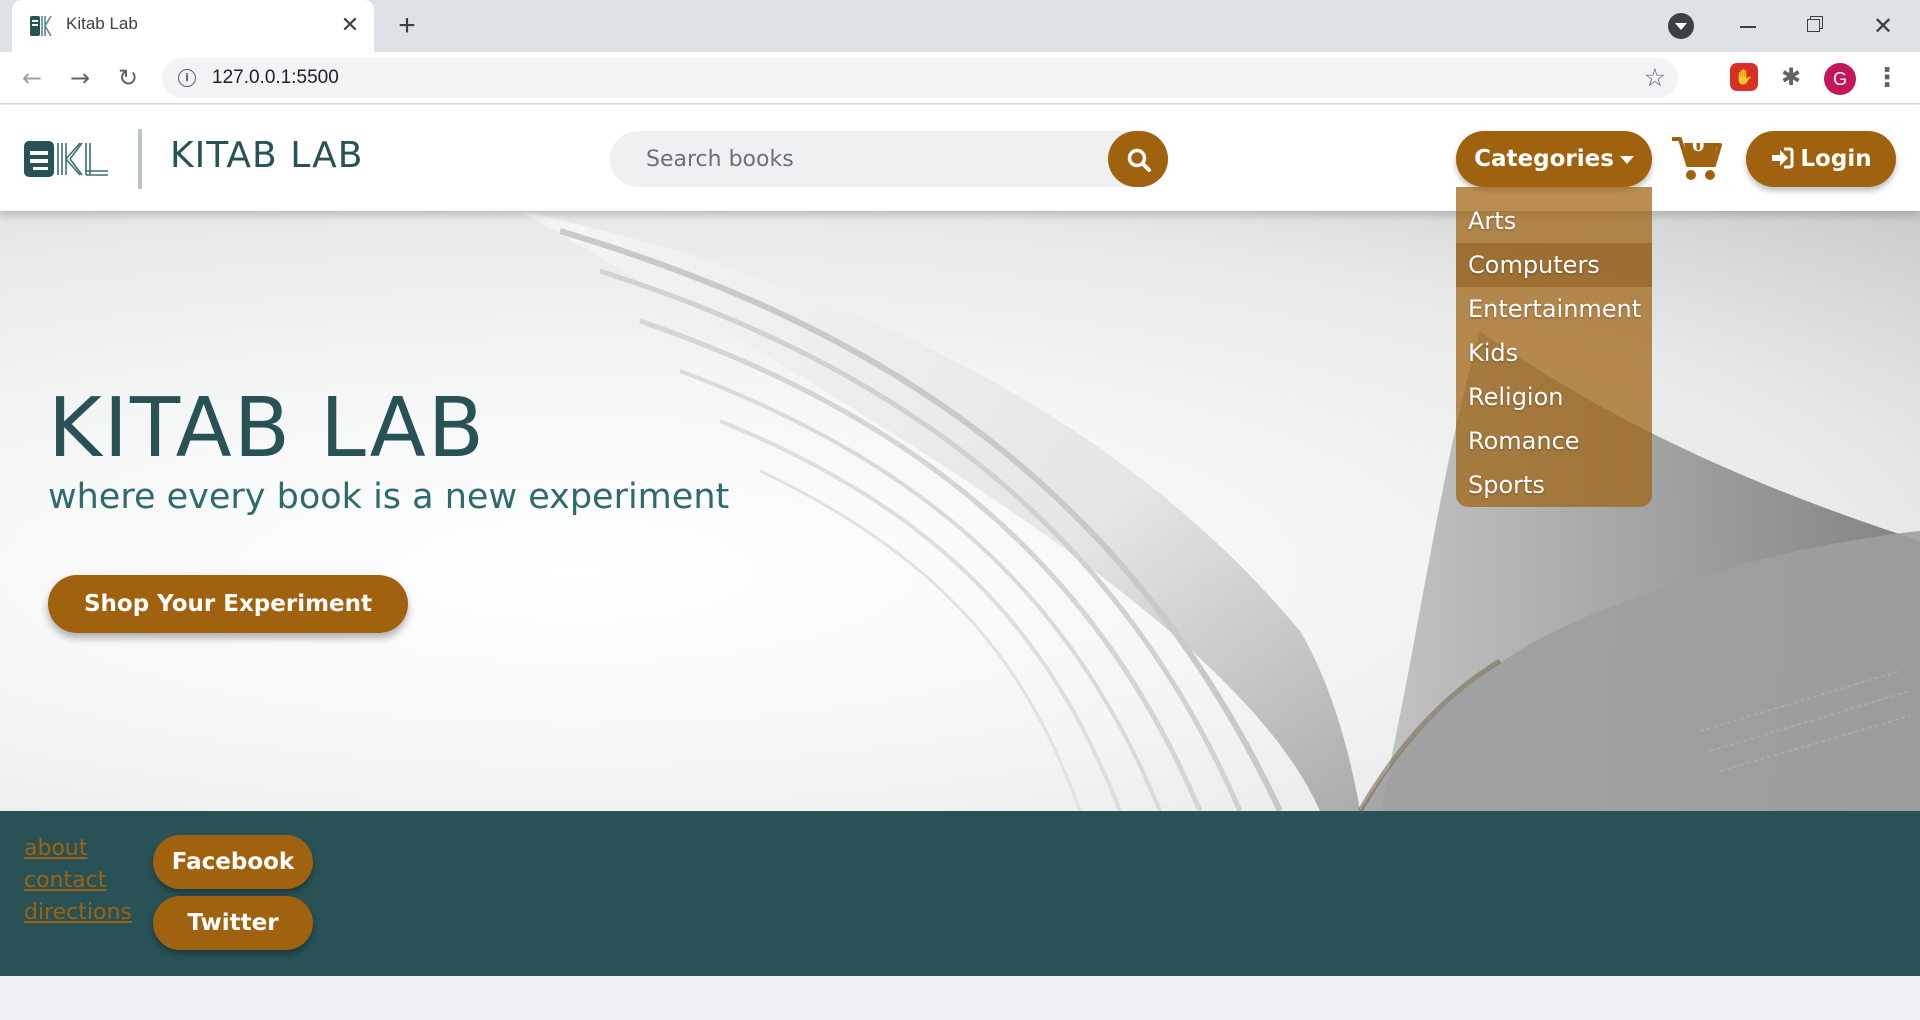 The height and width of the screenshot is (1020, 1920). Describe the element at coordinates (350, 26) in the screenshot. I see `tab-close-icon: ✕` at that location.